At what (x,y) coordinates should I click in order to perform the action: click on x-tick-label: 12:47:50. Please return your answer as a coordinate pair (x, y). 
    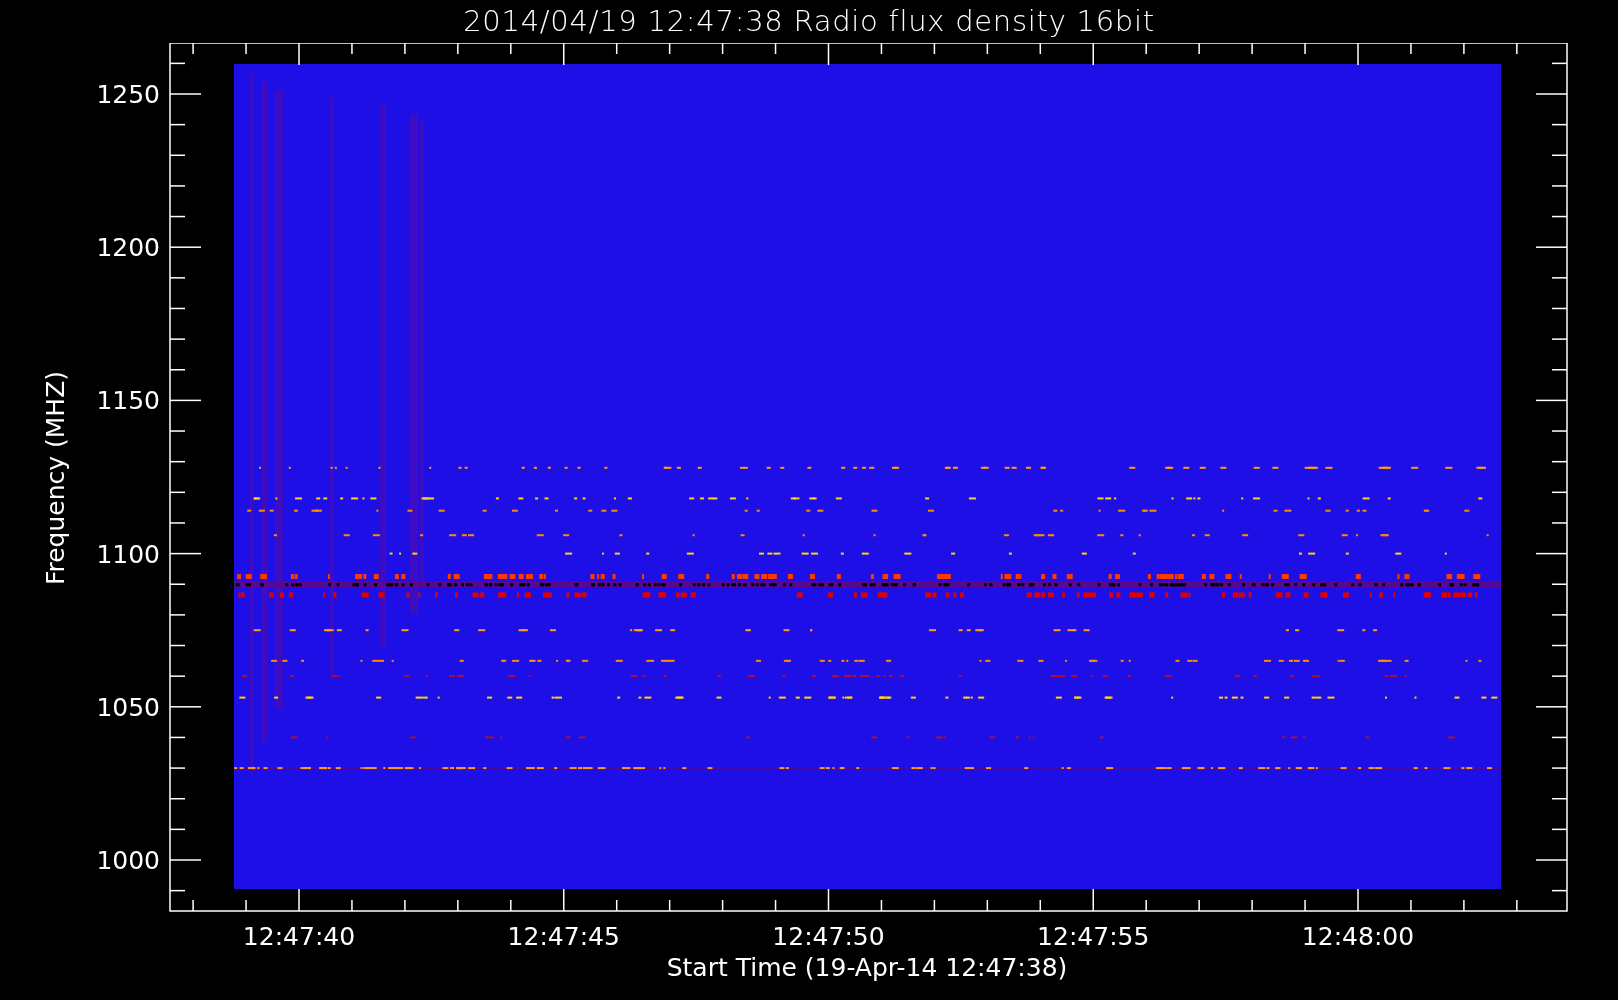
    Looking at the image, I should click on (828, 936).